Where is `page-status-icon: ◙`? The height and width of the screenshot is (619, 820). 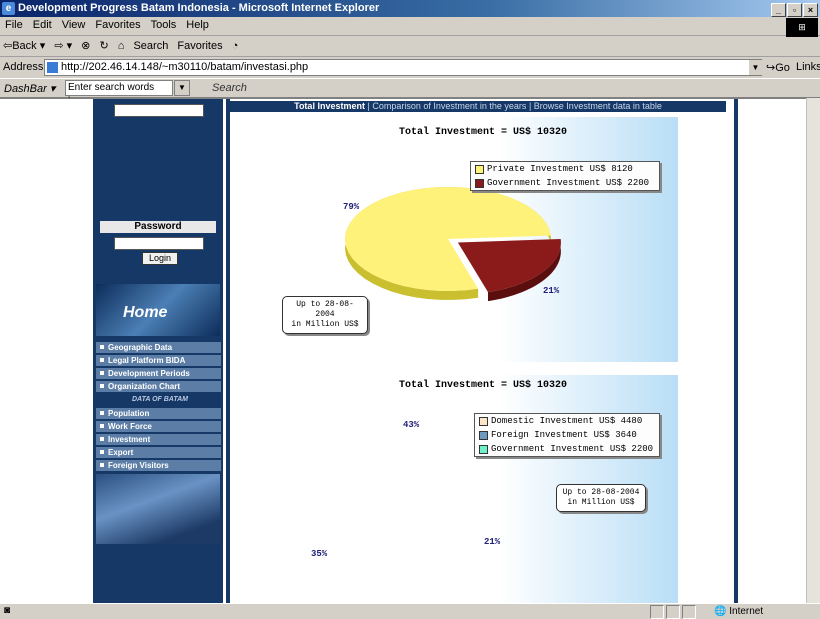
page-status-icon: ◙ is located at coordinates (7, 610).